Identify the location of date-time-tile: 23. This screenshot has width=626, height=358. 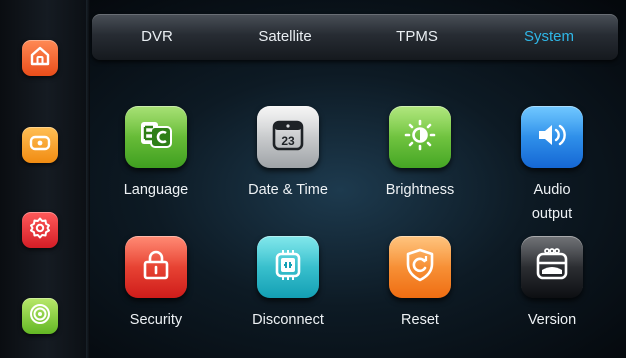
(288, 137).